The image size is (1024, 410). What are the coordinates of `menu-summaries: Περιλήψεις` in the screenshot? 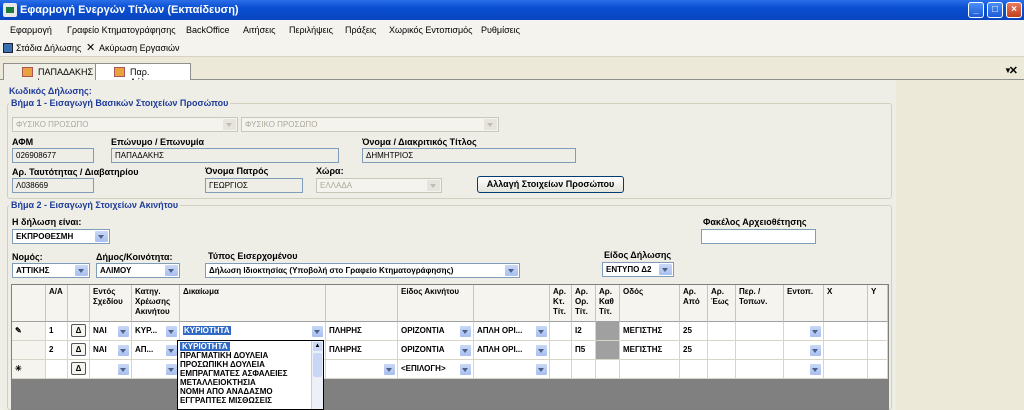 It's located at (311, 30).